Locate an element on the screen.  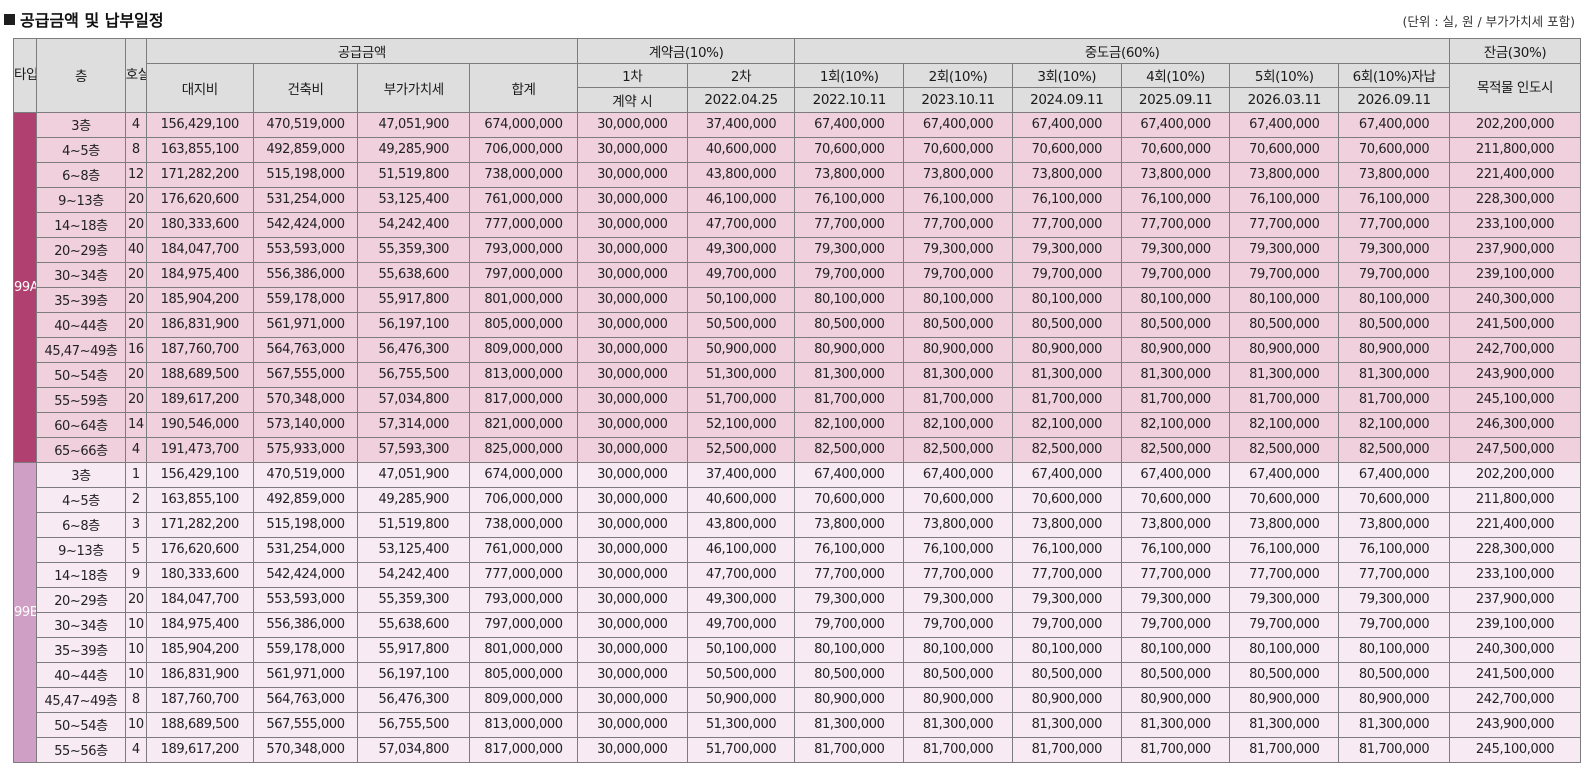
table-cell: 20~29층 is located at coordinates (81, 599).